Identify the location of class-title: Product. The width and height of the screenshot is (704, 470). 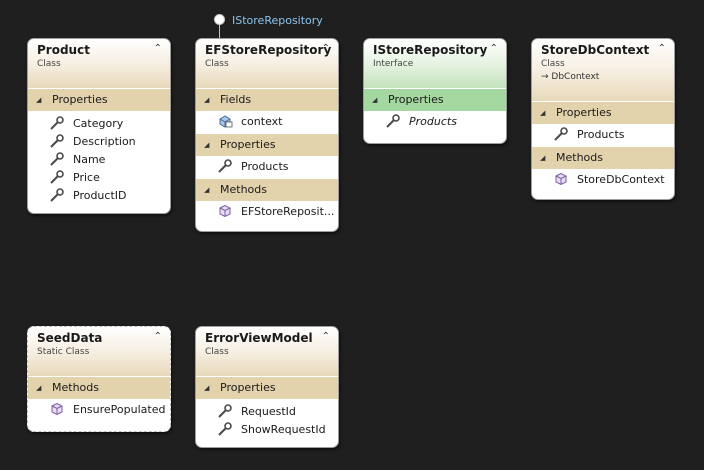
(63, 50).